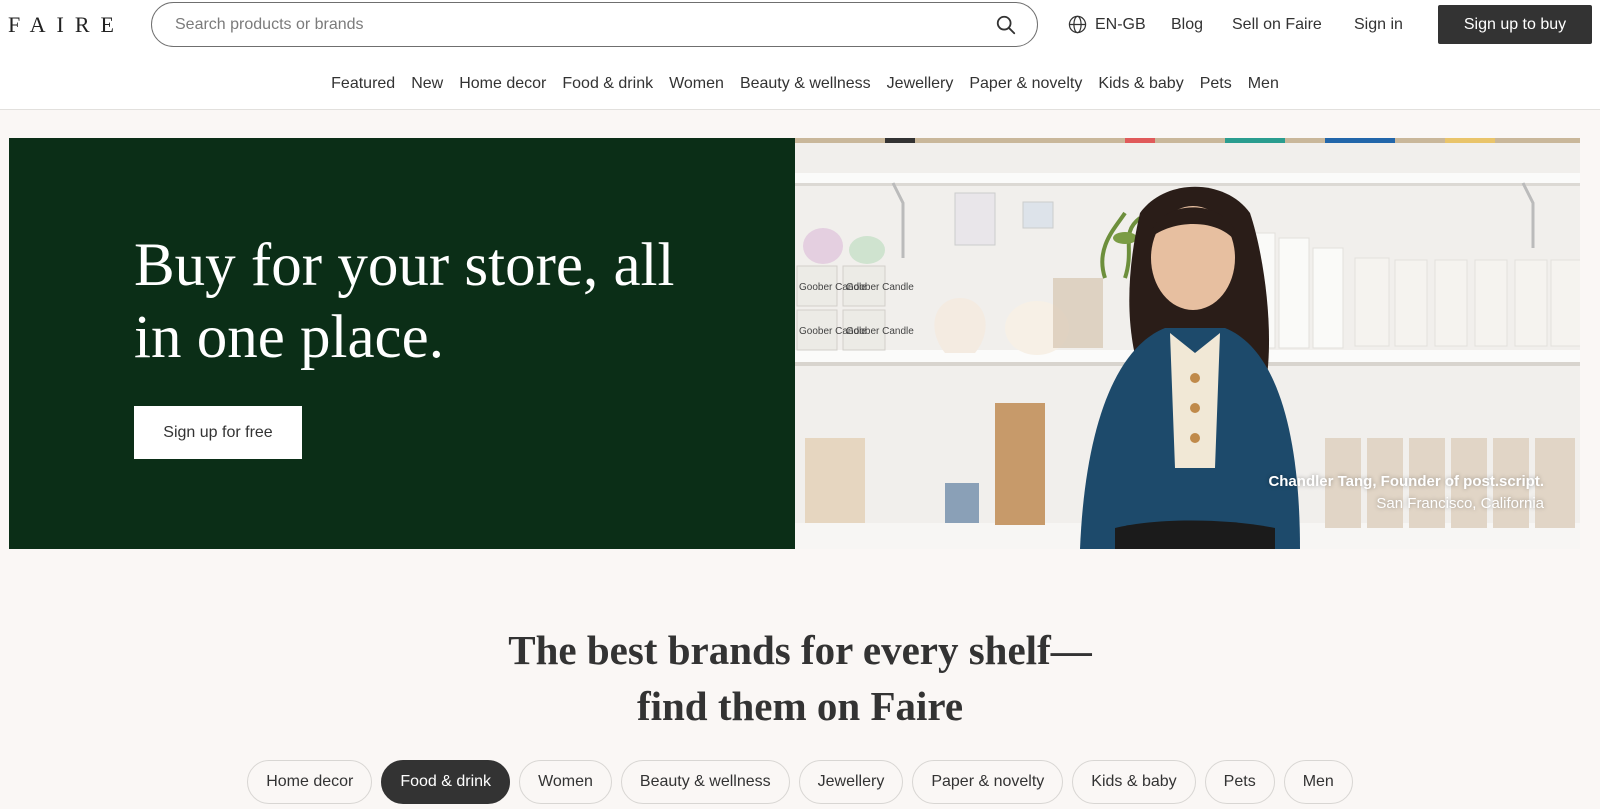 This screenshot has width=1600, height=809. What do you see at coordinates (800, 706) in the screenshot?
I see `section-title-line-2: find them on Faire` at bounding box center [800, 706].